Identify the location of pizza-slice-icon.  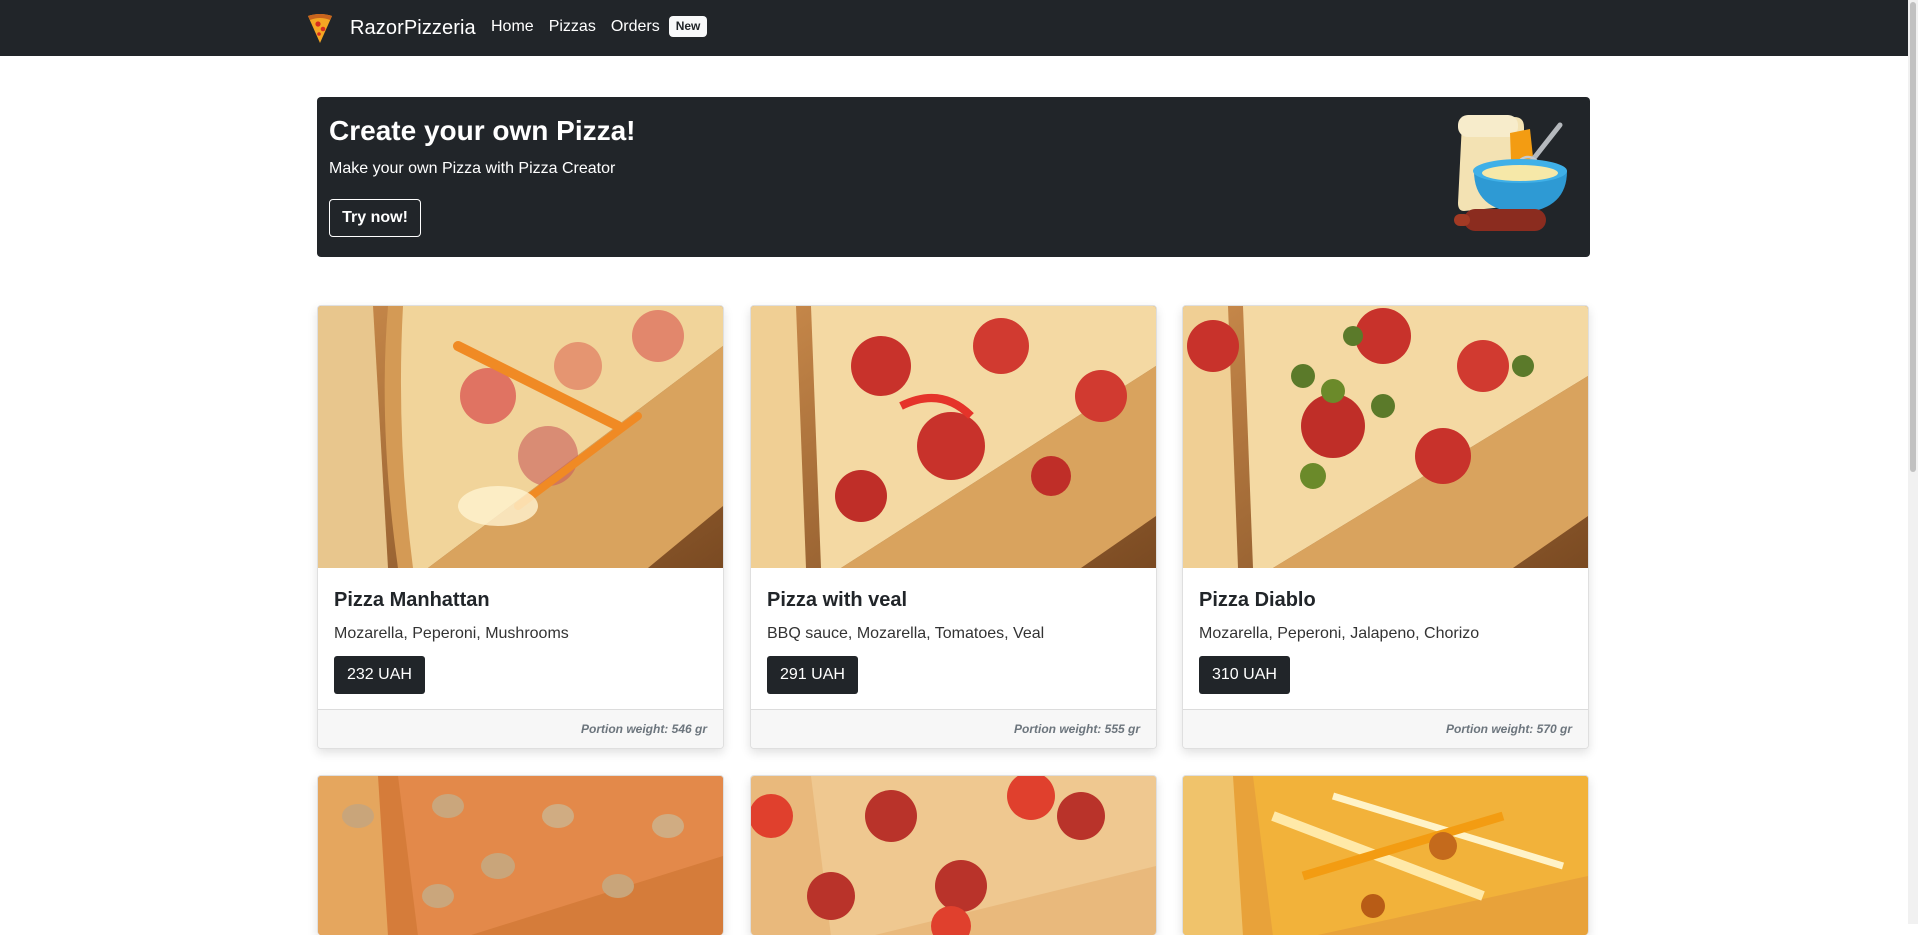
(320, 28).